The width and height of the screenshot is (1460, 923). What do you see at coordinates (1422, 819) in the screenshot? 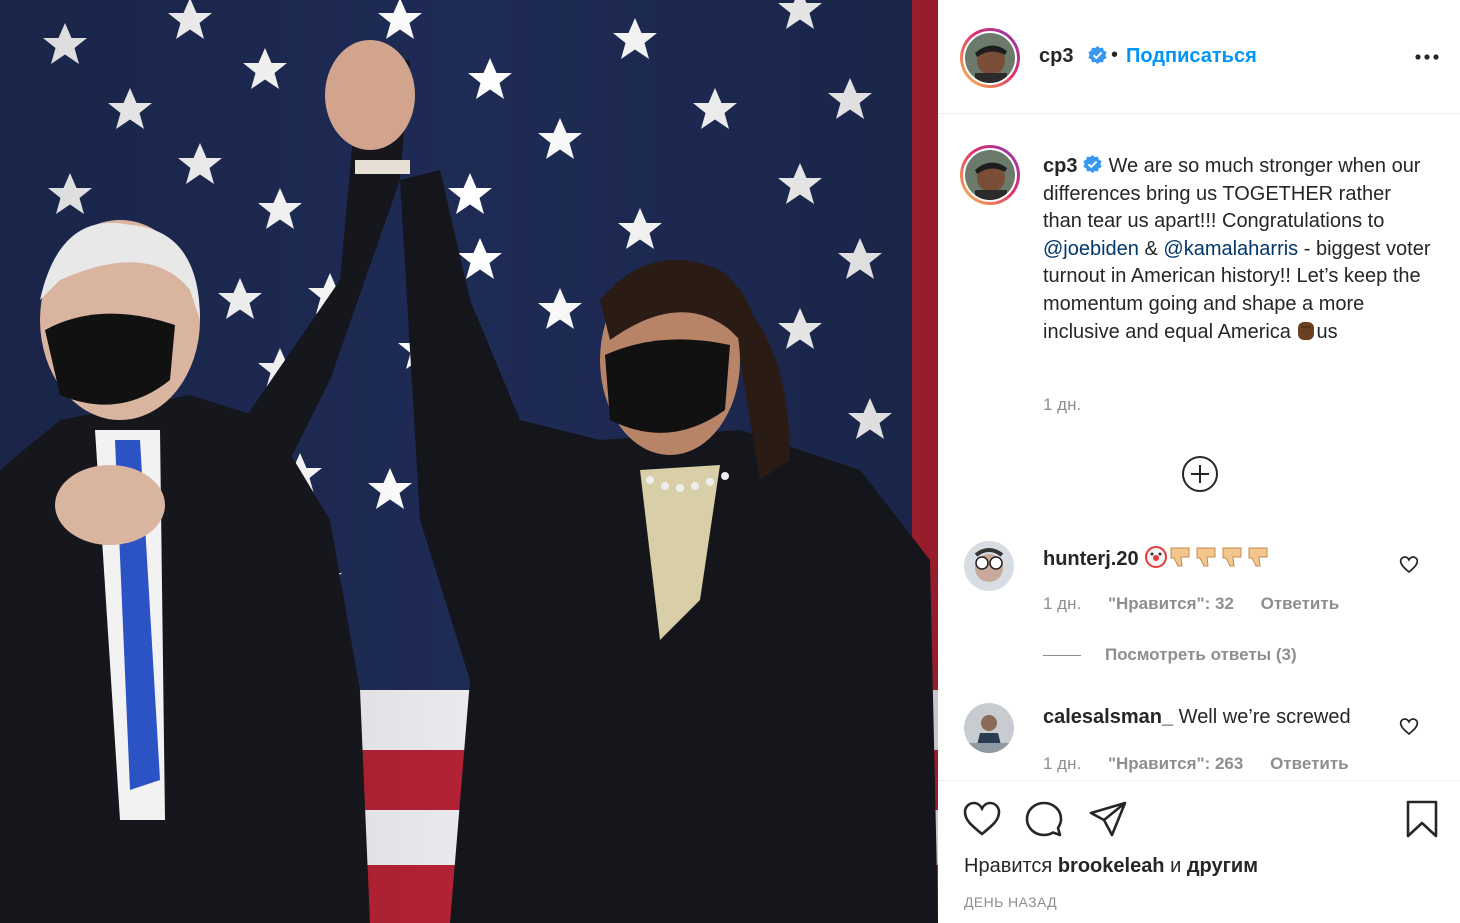
I see `bookmark-icon` at bounding box center [1422, 819].